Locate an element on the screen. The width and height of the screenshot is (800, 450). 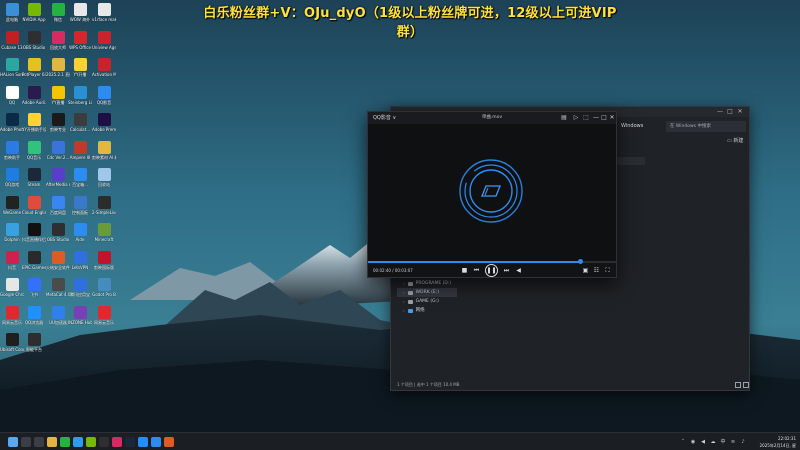
desktop-icon-item: MetaCat 4.0 is located at coordinates (58, 287).